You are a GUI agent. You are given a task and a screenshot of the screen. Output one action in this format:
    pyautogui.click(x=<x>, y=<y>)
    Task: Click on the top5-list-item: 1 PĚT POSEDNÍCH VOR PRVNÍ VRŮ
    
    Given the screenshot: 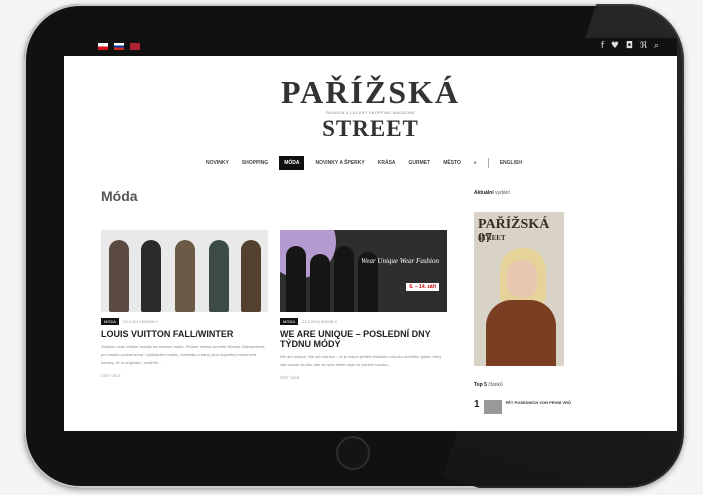 What is the action you would take?
    pyautogui.click(x=524, y=407)
    